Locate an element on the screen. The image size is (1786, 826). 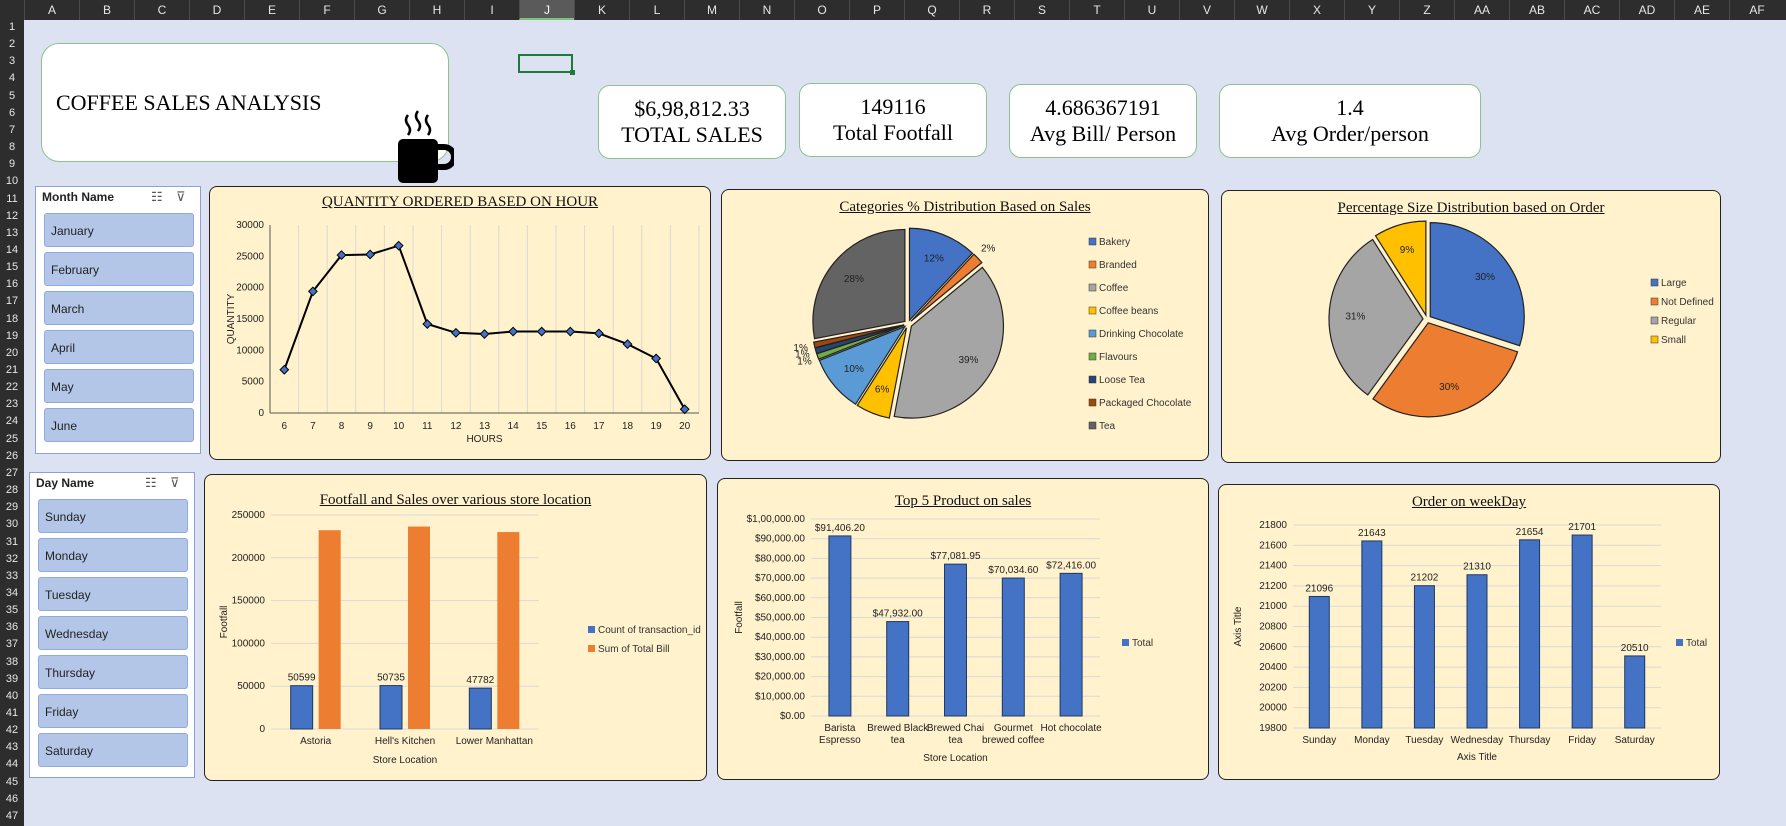
row-header-19: 19 is located at coordinates (12, 336).